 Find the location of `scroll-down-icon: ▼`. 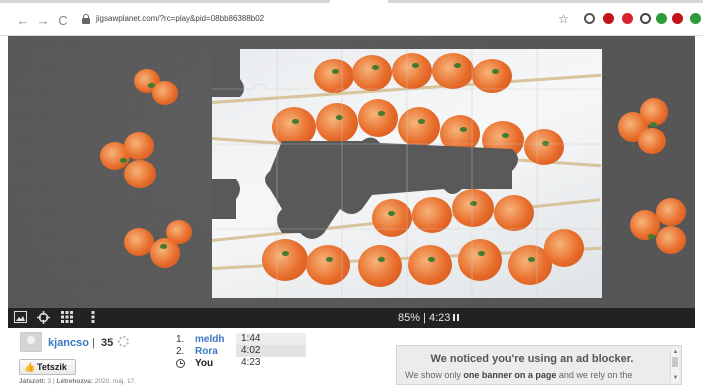

scroll-down-icon: ▼ is located at coordinates (675, 378).